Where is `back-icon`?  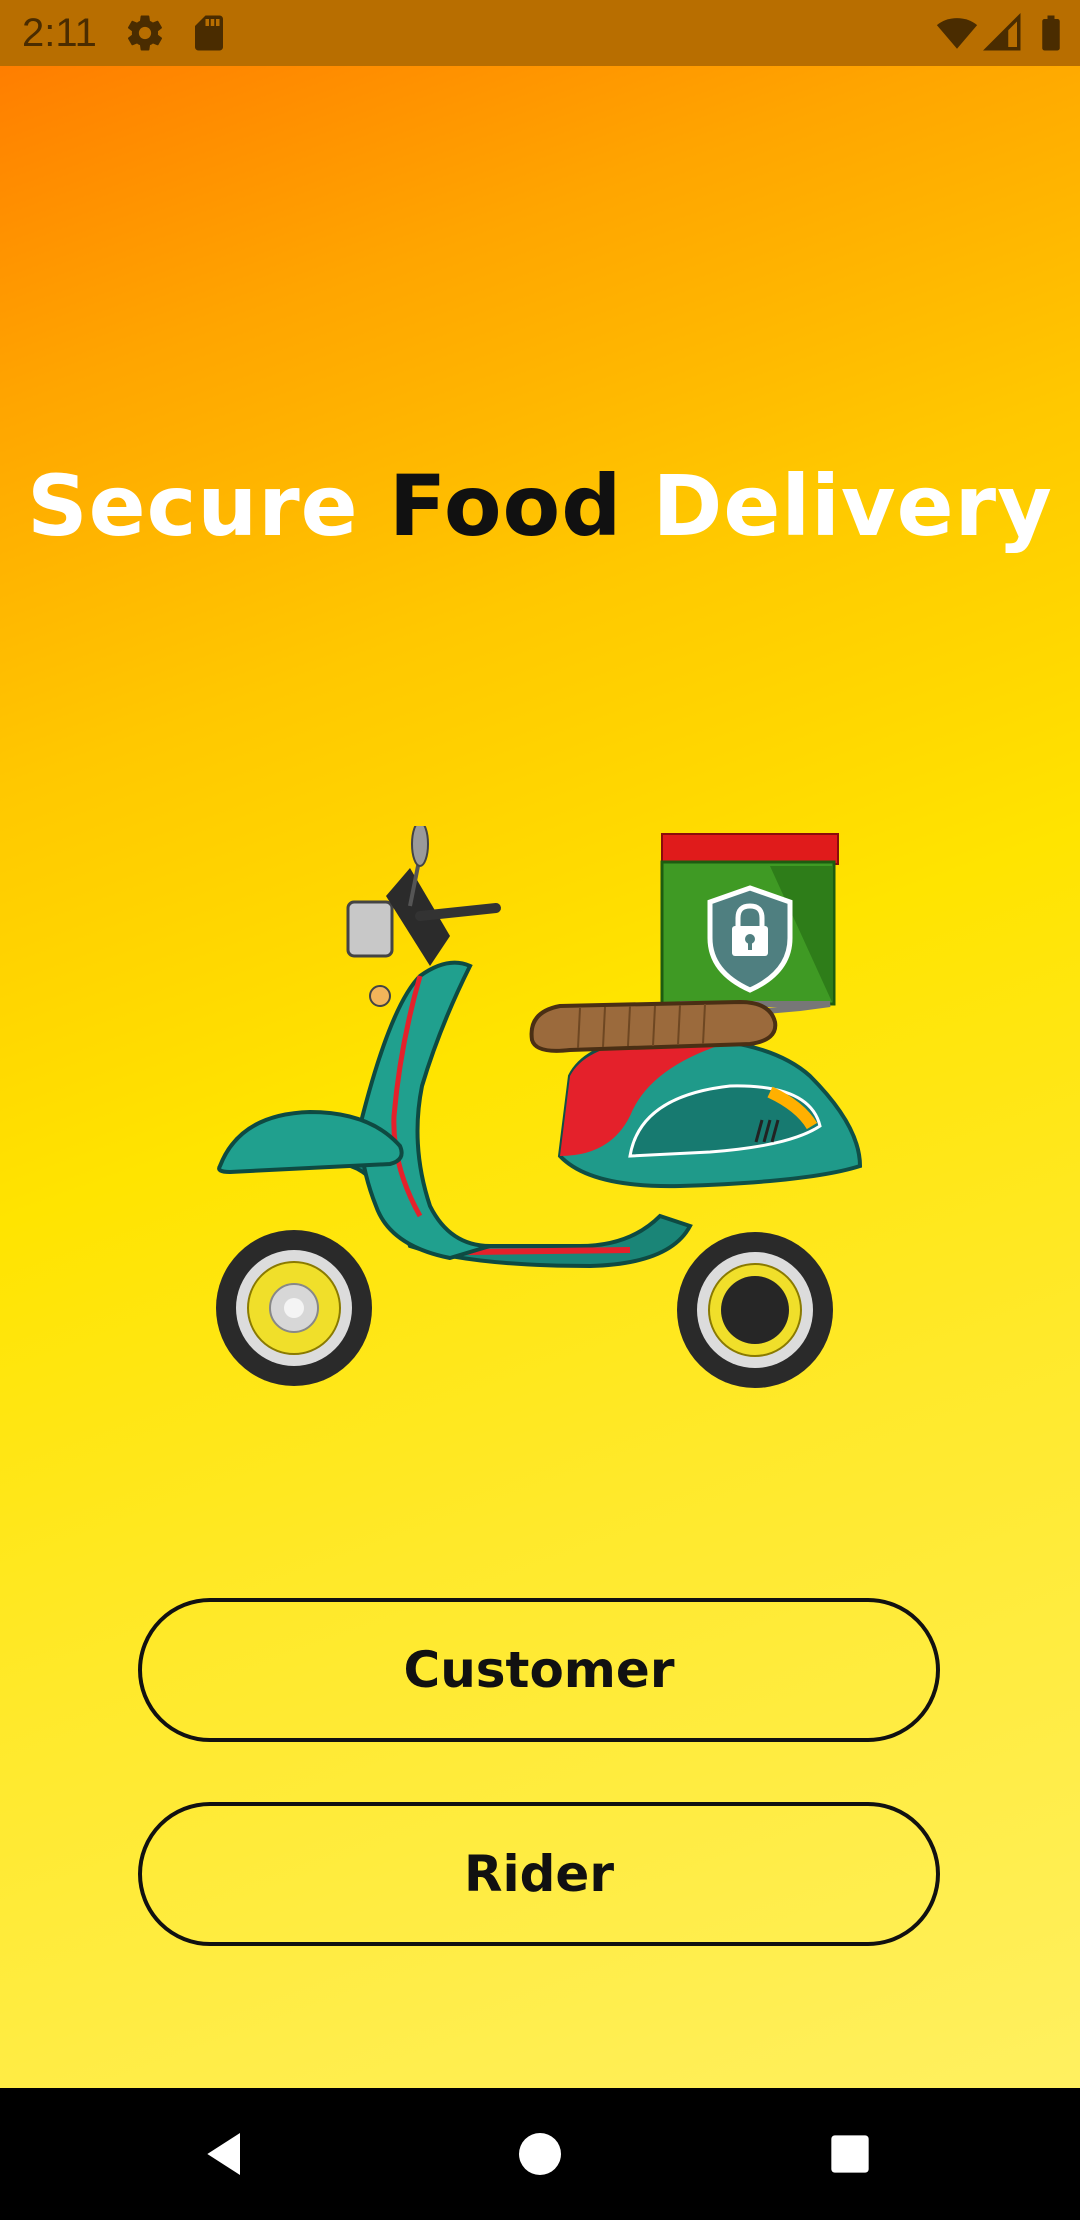 back-icon is located at coordinates (226, 2154).